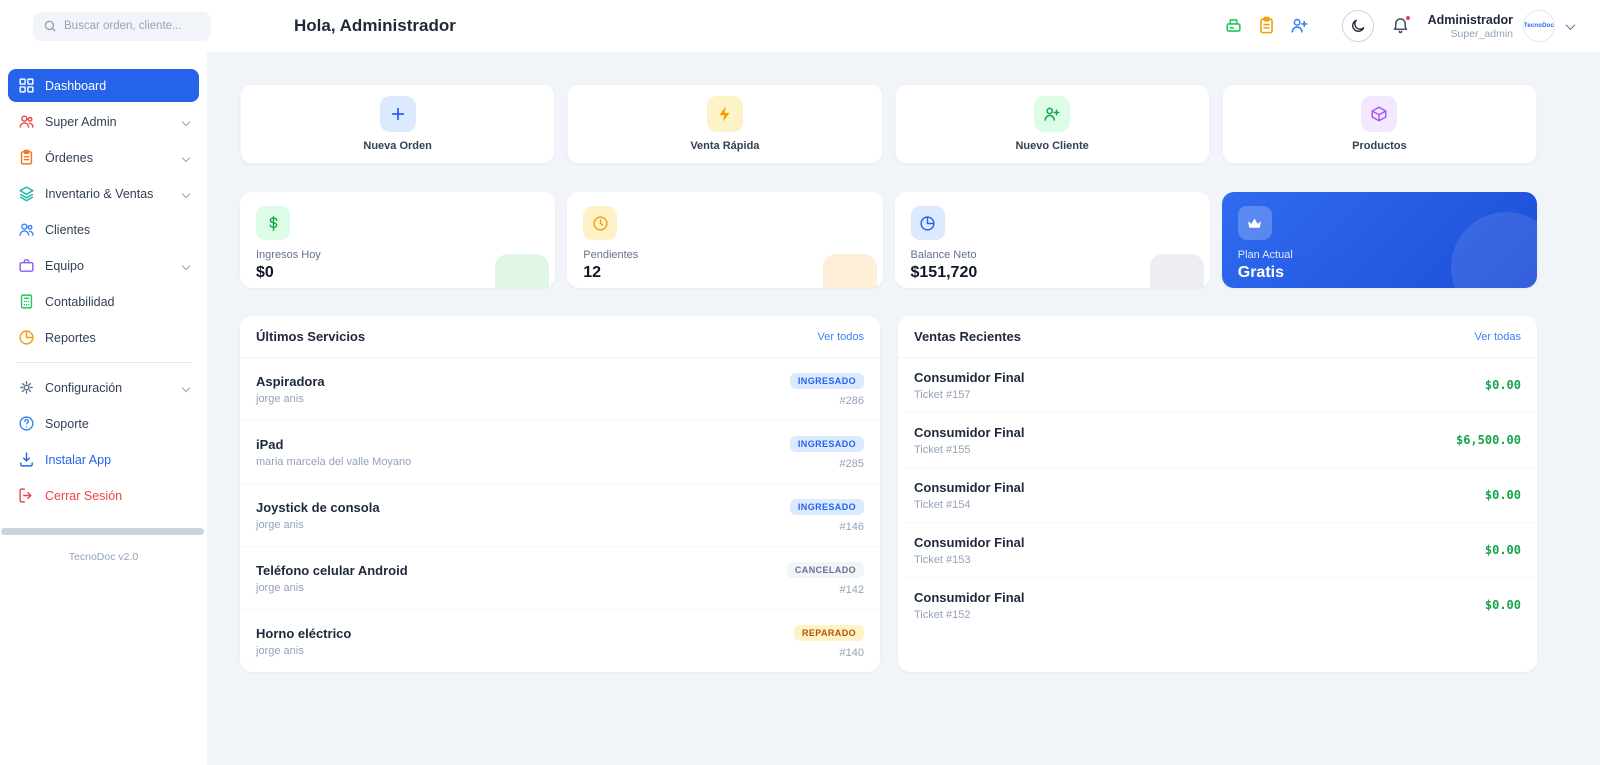  Describe the element at coordinates (825, 570) in the screenshot. I see `status-badge: CANCELADO` at that location.